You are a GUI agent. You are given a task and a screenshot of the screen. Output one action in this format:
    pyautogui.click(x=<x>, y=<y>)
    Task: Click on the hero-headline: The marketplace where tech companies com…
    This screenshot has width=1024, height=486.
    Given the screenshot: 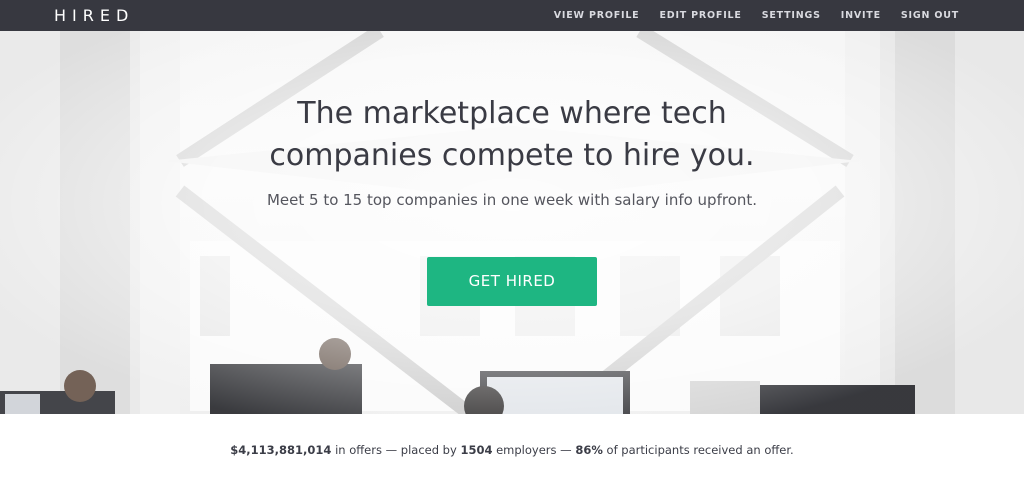 What is the action you would take?
    pyautogui.click(x=512, y=135)
    